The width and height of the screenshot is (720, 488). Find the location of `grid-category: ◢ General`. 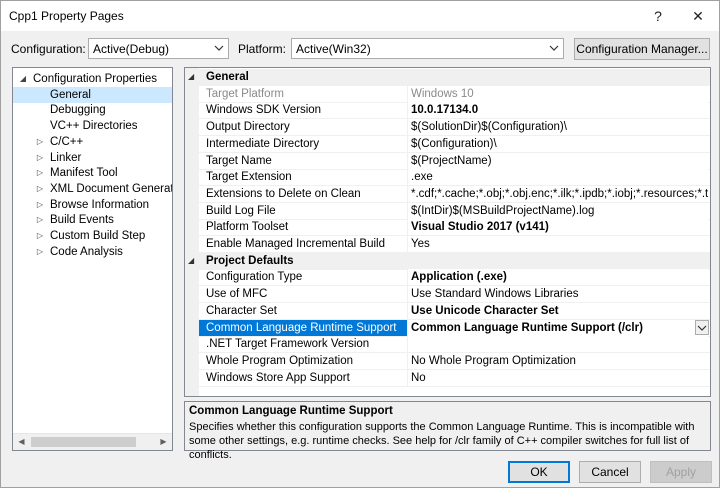

grid-category: ◢ General is located at coordinates (447, 77).